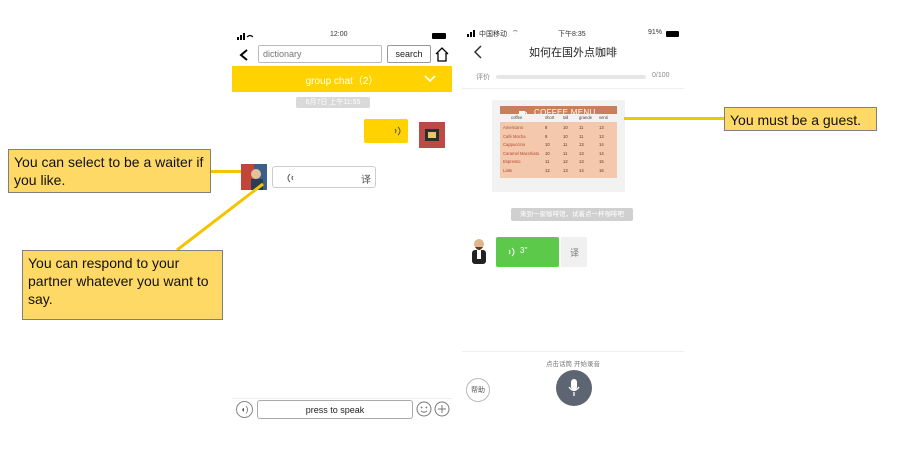 Image resolution: width=909 pixels, height=463 pixels. I want to click on my-avatar, so click(432, 135).